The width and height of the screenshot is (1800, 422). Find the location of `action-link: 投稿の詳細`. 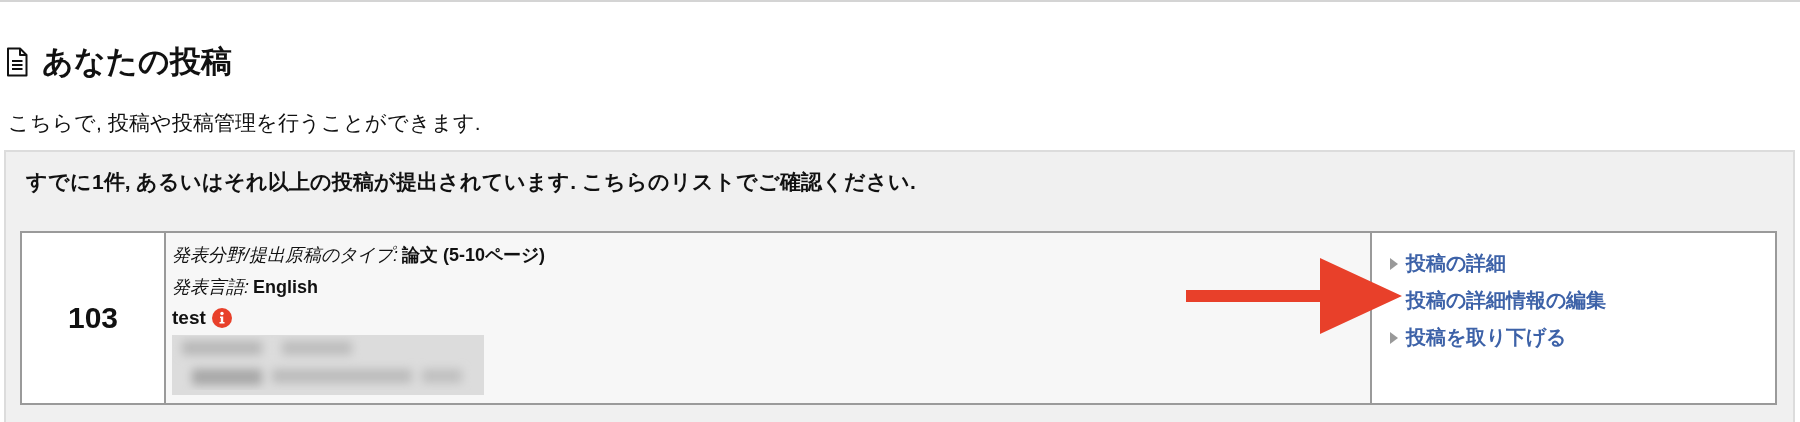

action-link: 投稿の詳細 is located at coordinates (1456, 263).